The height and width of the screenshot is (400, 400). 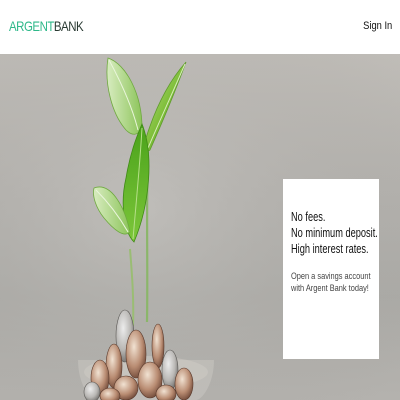 What do you see at coordinates (334, 233) in the screenshot?
I see `promo-headline-line-2: No minimum deposit.` at bounding box center [334, 233].